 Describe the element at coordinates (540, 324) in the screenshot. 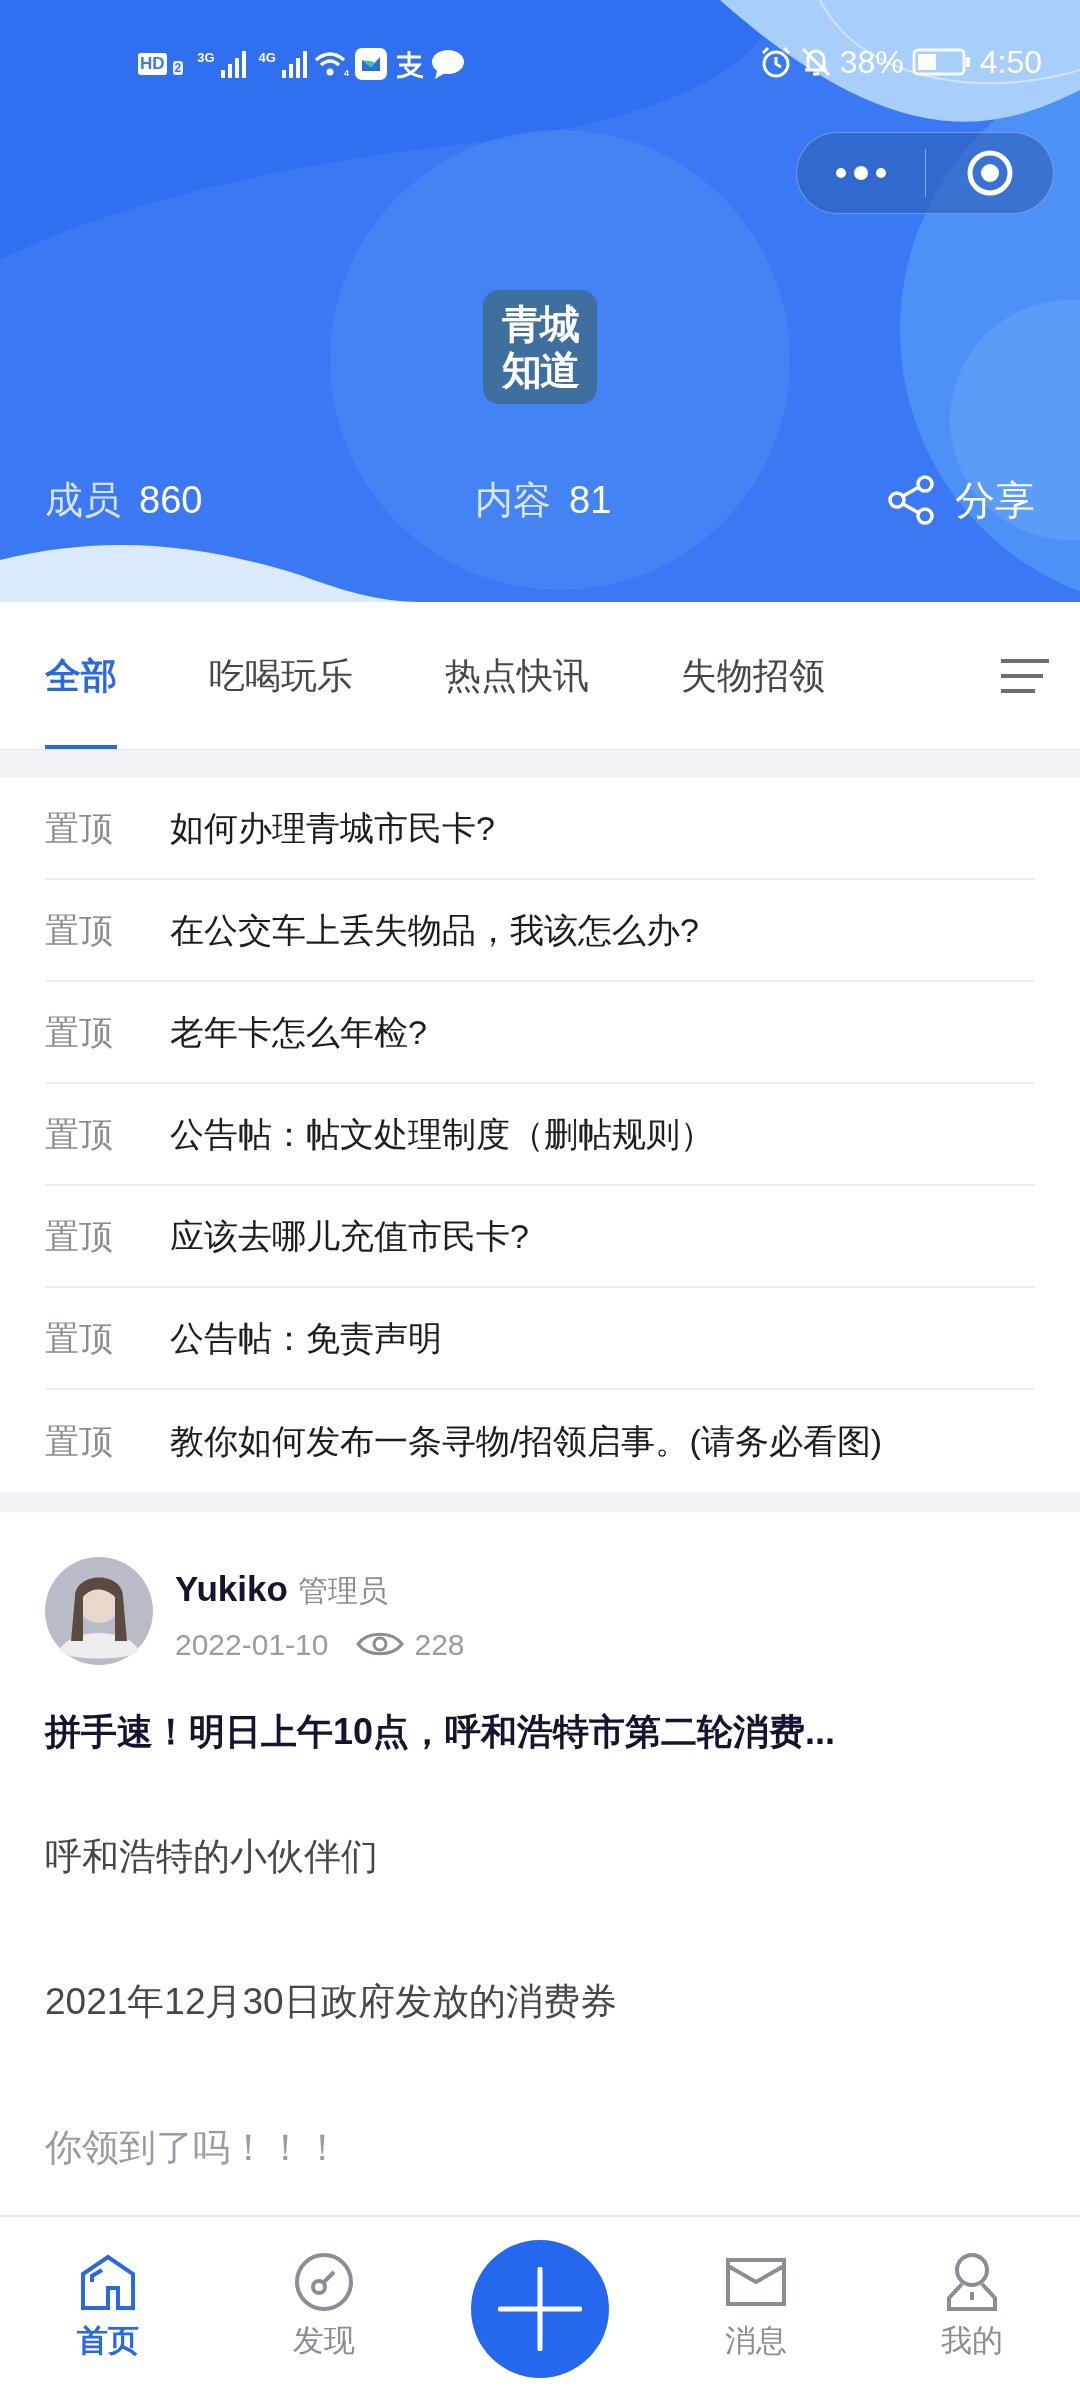

I see `logo-text: 青城` at that location.